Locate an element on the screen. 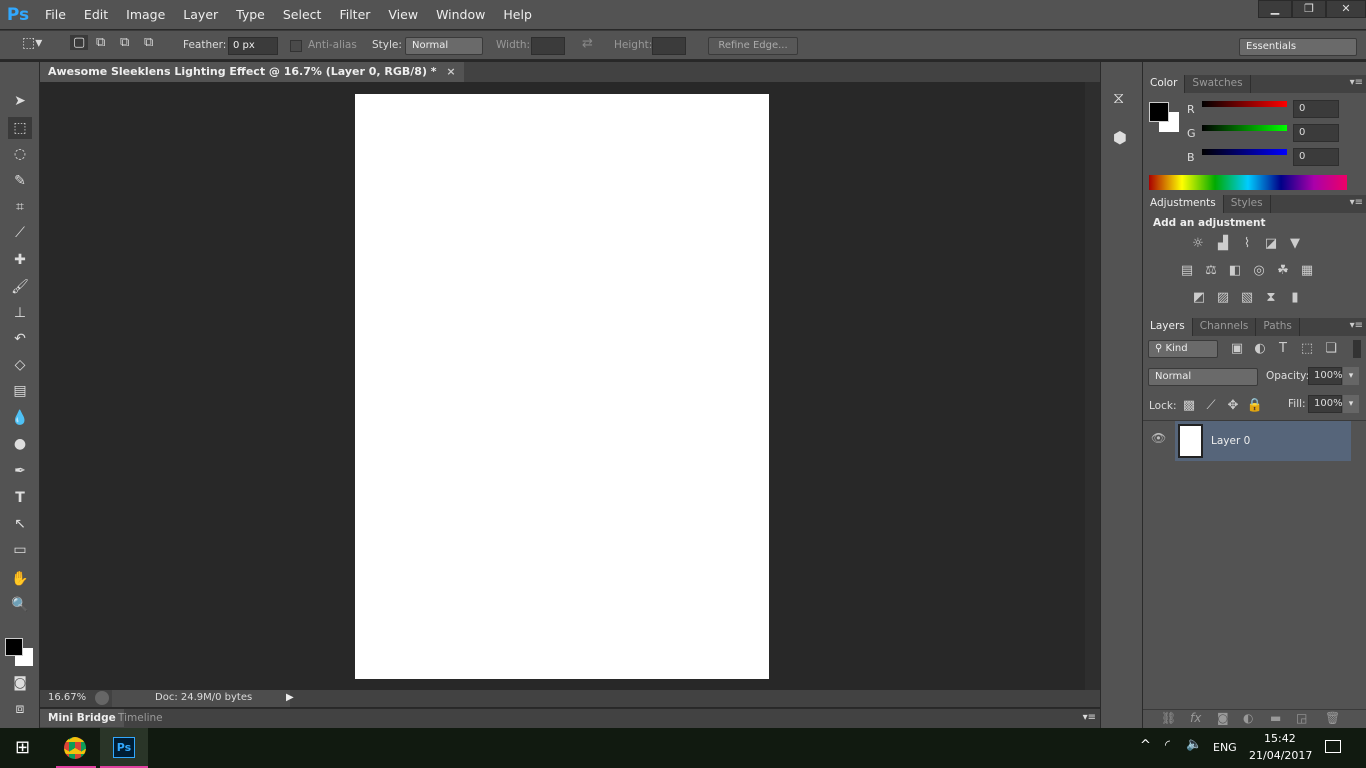 Image resolution: width=1366 pixels, height=768 pixels. menu-file: File is located at coordinates (55, 14).